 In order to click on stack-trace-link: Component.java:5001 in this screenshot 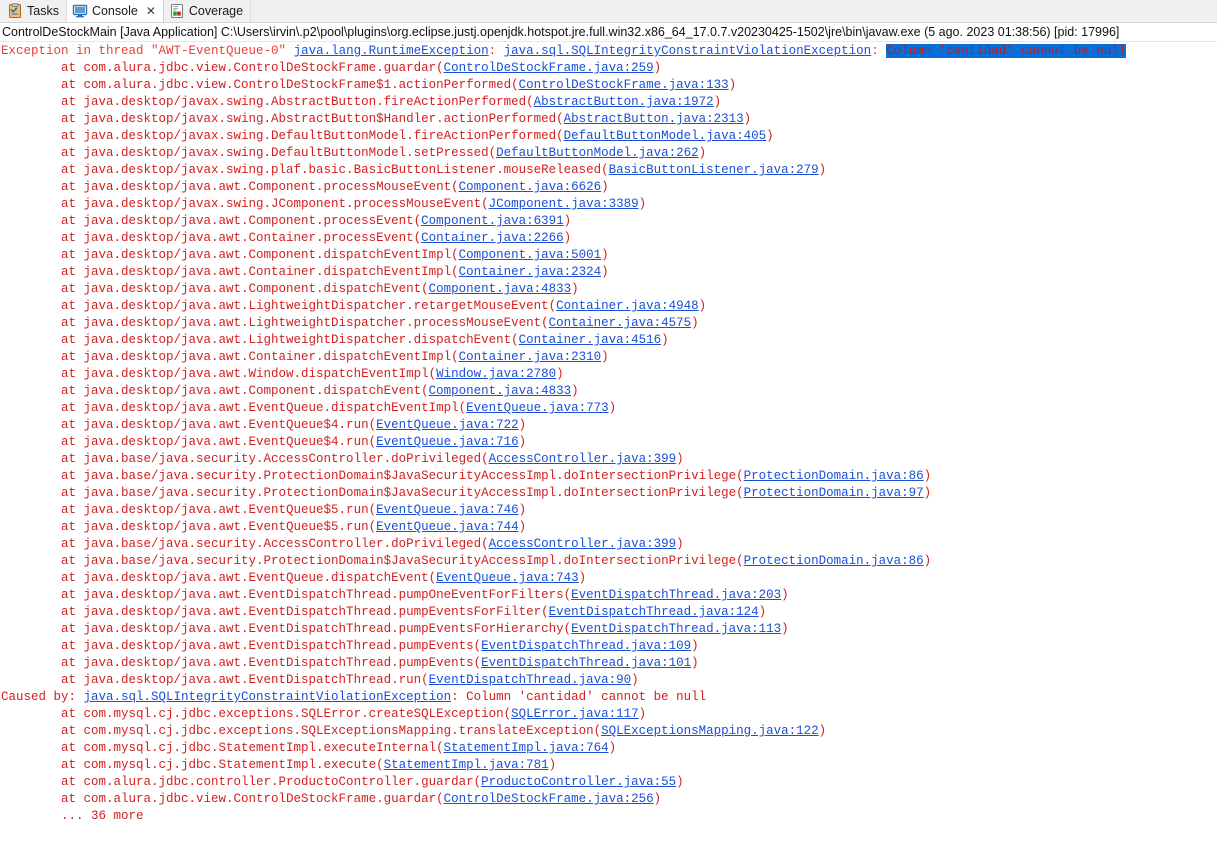, I will do `click(530, 255)`.